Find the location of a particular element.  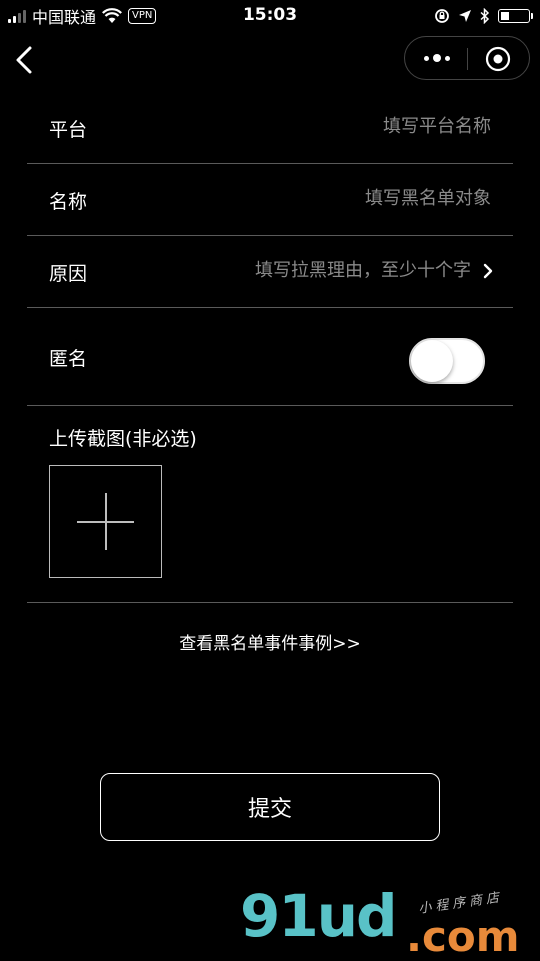

anonymous-toggle is located at coordinates (447, 361).